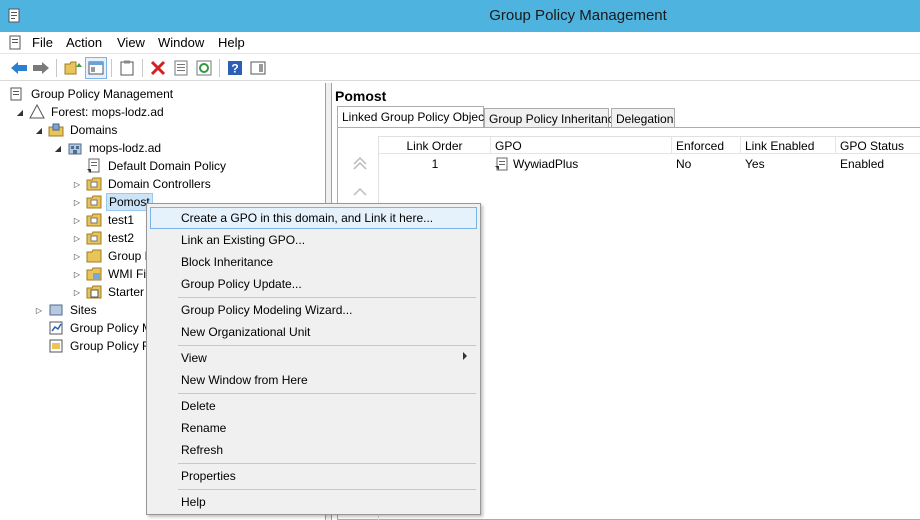 This screenshot has width=920, height=520. I want to click on menu-refresh: Refresh, so click(313, 450).